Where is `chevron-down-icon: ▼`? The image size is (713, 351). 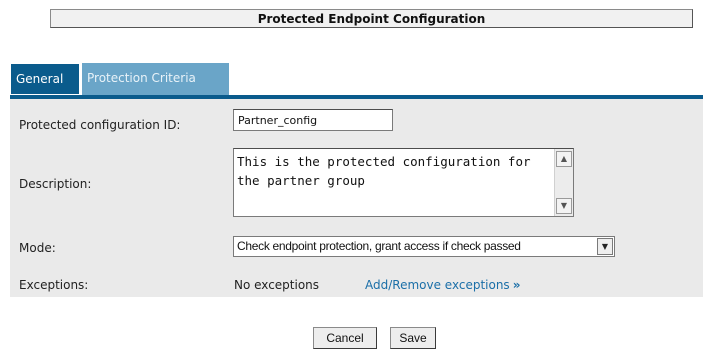
chevron-down-icon: ▼ is located at coordinates (605, 246).